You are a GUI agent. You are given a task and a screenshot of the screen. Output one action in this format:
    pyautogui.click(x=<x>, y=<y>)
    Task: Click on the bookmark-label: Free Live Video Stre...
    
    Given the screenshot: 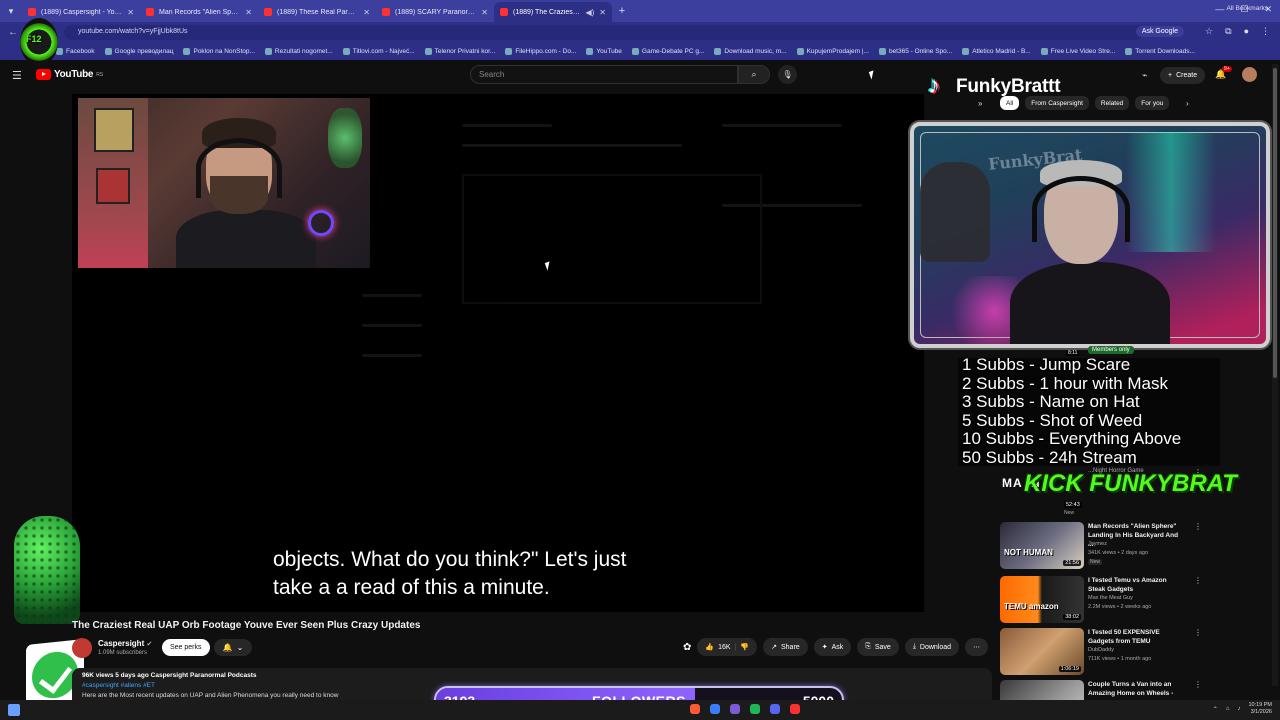 What is the action you would take?
    pyautogui.click(x=1083, y=51)
    